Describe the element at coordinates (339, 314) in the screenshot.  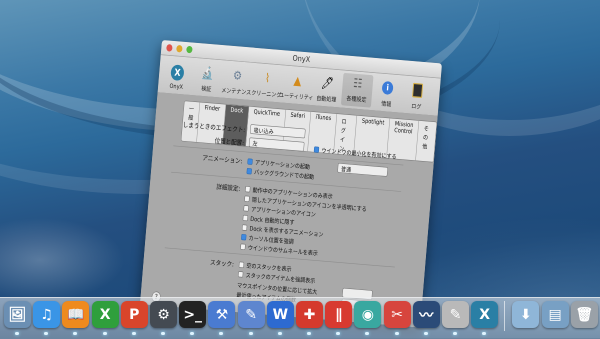
I see `parallels-icon: ∥` at that location.